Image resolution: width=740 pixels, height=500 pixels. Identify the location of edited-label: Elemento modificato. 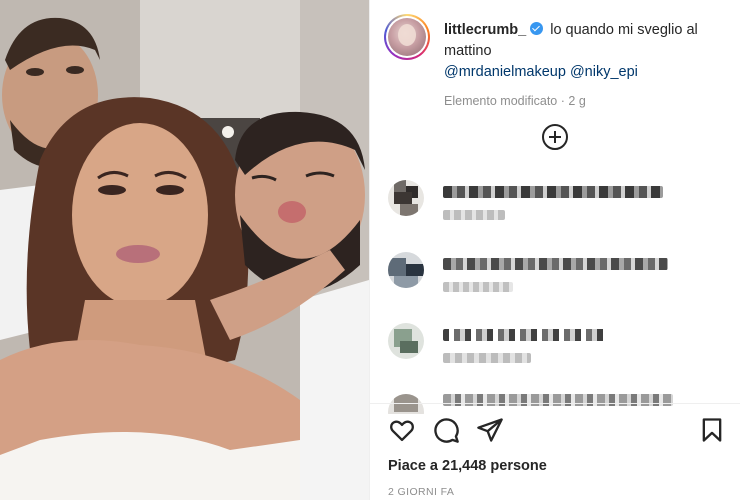
(501, 101).